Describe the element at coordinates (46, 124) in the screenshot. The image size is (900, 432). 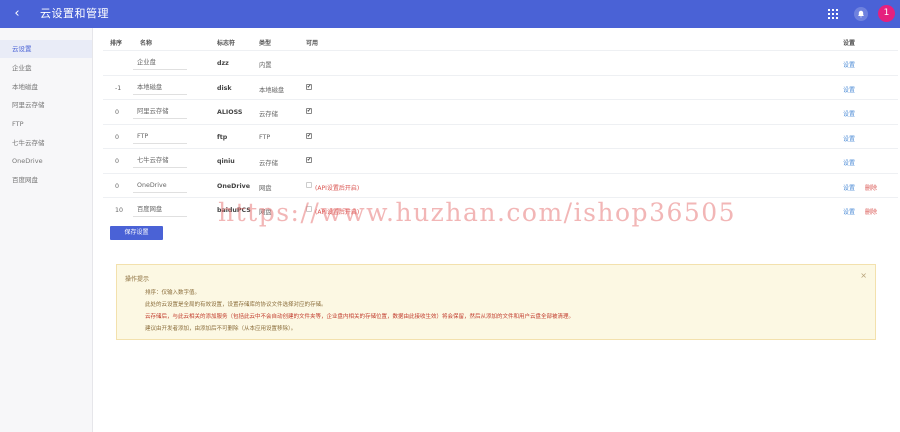
I see `sidebar-item-ftp: FTP` at that location.